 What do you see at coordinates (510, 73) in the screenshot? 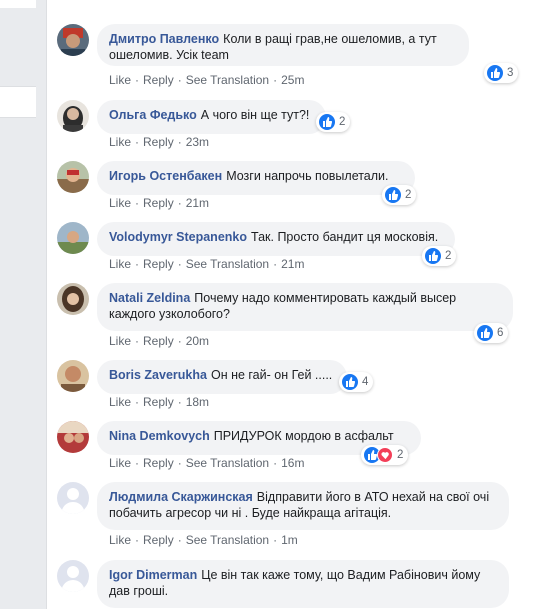
I see `reaction-count: 3` at bounding box center [510, 73].